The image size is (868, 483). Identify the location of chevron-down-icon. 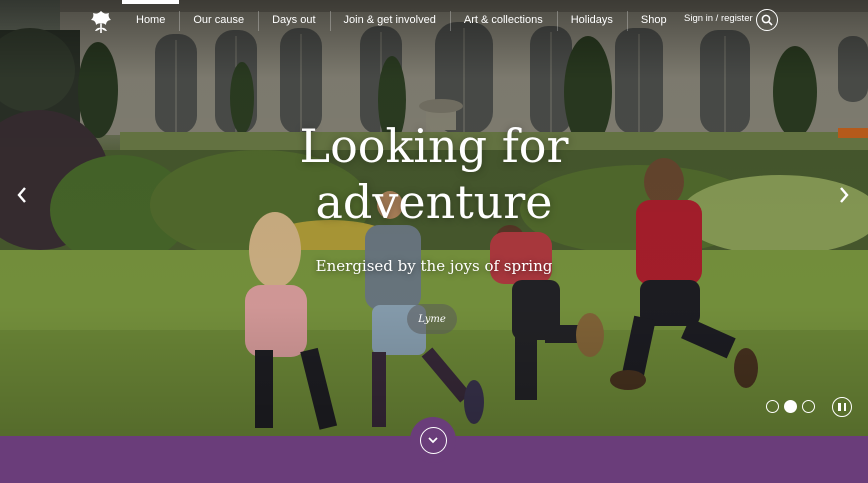
(433, 440).